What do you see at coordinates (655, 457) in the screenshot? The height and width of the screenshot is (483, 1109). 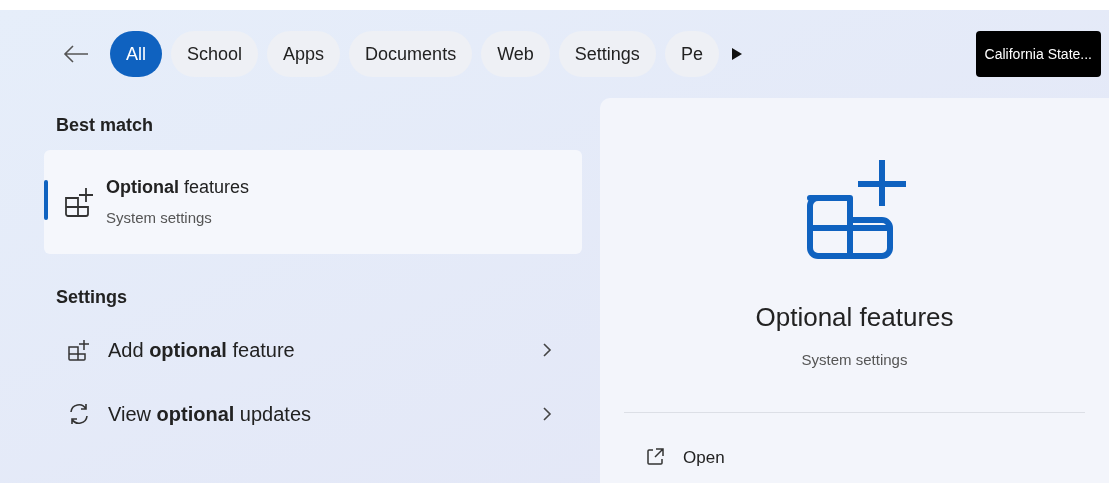 I see `external-link-icon` at bounding box center [655, 457].